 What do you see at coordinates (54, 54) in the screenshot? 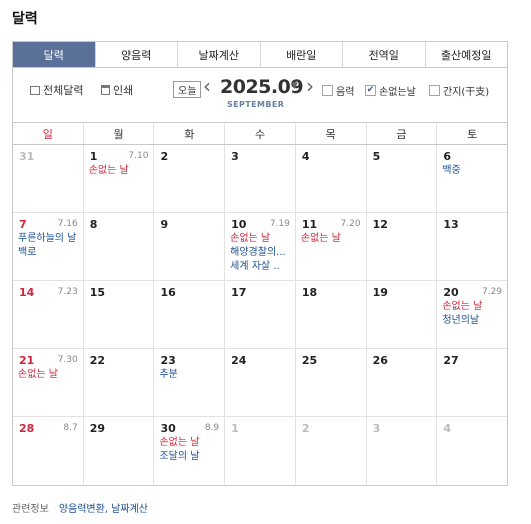
I see `tab-calendar: 달력` at bounding box center [54, 54].